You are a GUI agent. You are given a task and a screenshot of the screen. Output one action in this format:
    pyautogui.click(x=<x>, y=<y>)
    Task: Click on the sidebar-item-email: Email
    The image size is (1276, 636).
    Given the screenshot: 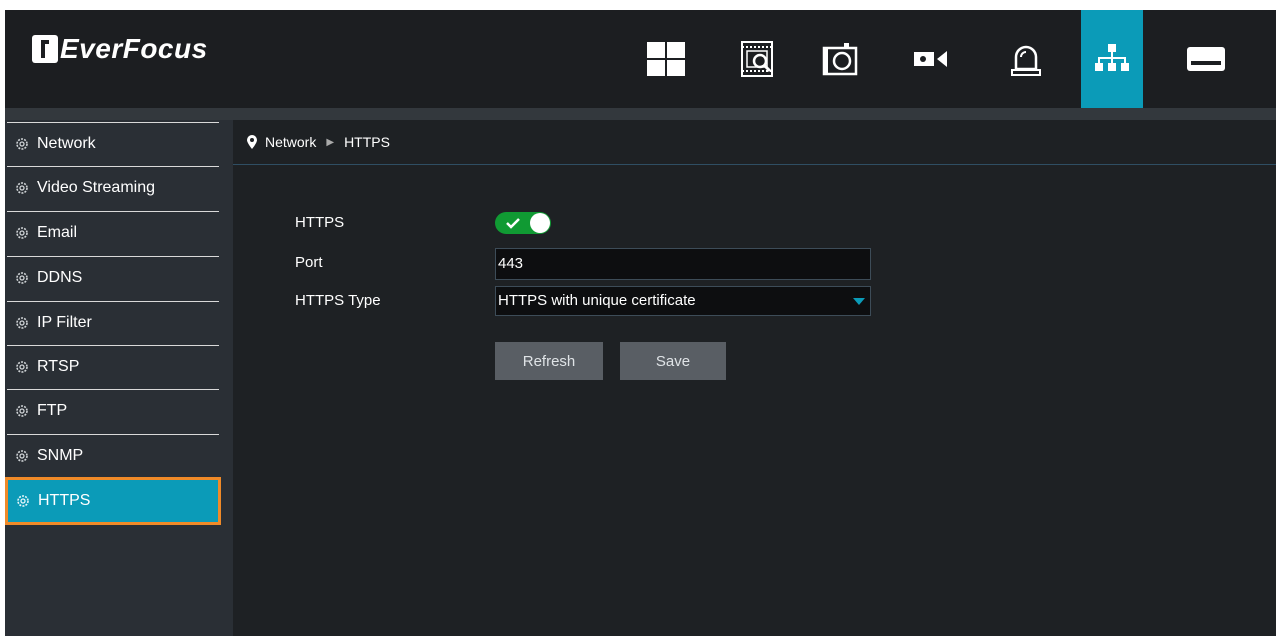 What is the action you would take?
    pyautogui.click(x=113, y=232)
    